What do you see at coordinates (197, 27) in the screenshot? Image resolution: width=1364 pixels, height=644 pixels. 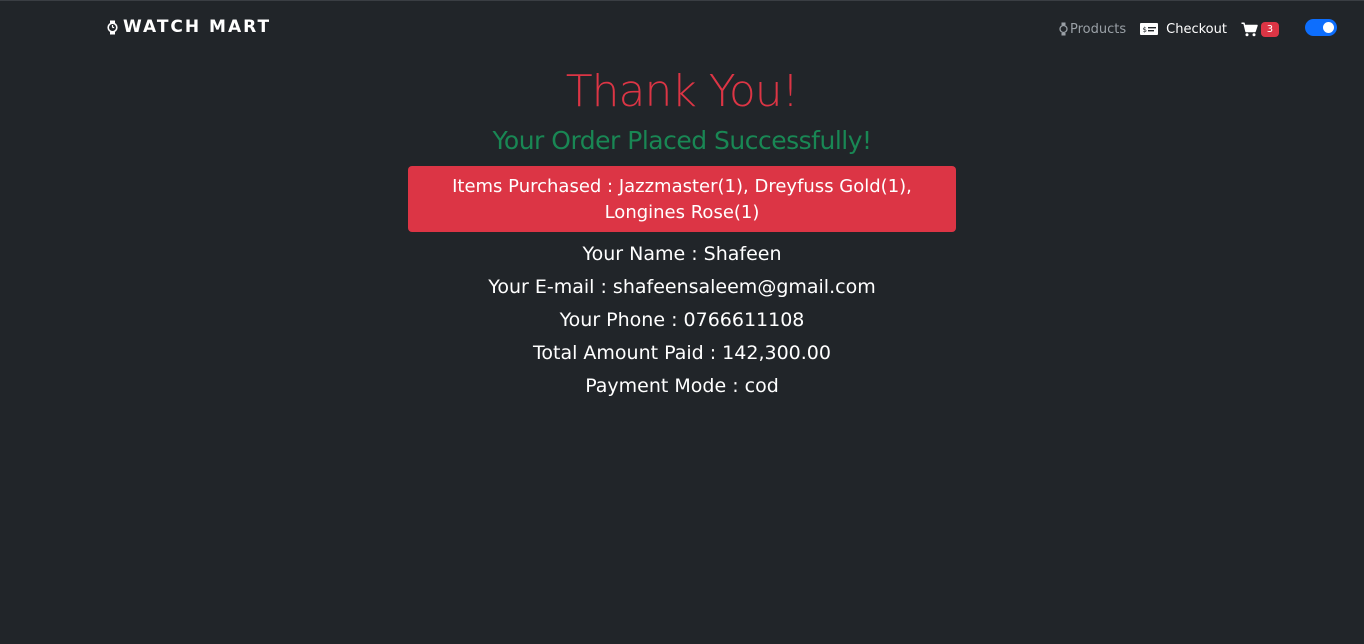 I see `brand-name: WATCH MART` at bounding box center [197, 27].